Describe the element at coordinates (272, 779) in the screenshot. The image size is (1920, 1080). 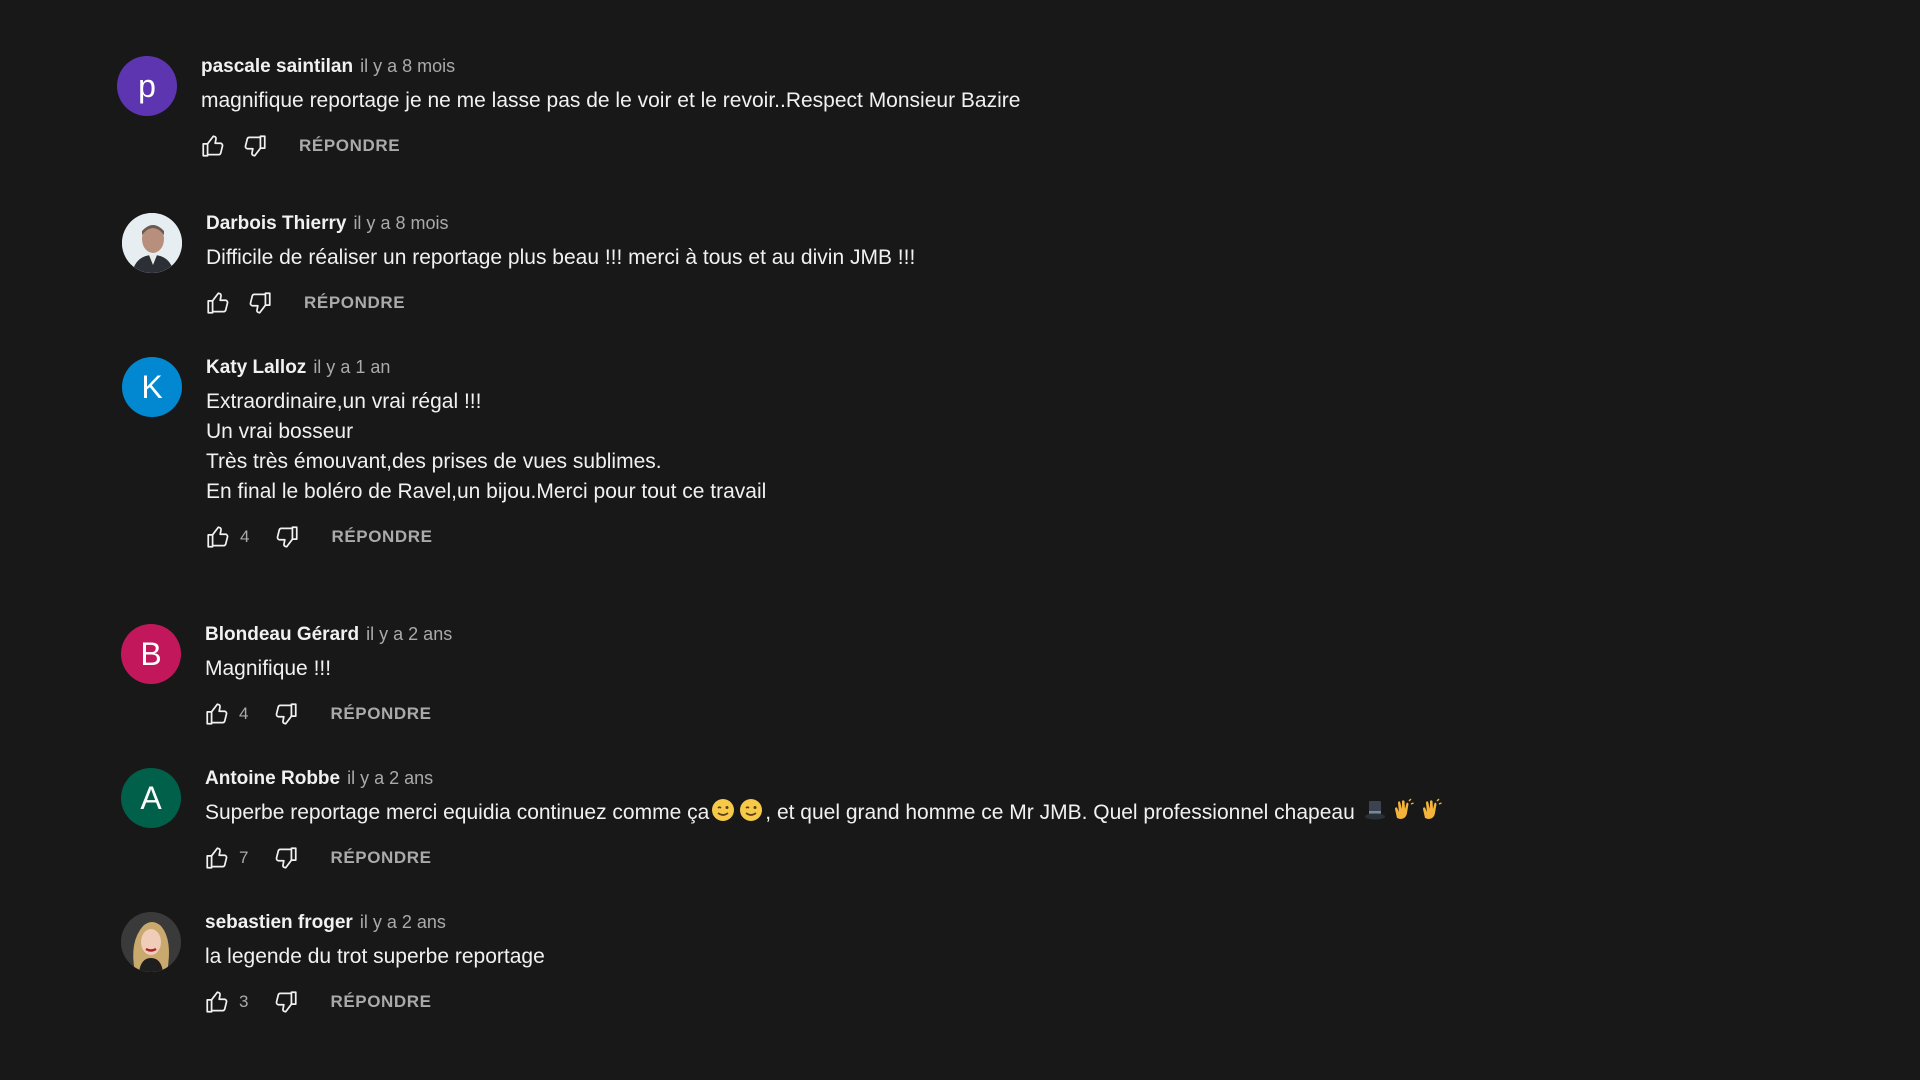
I see `comment-author: Antoine Robbe` at that location.